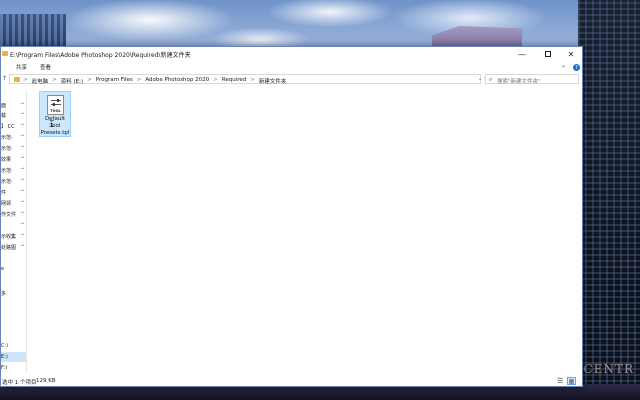 The height and width of the screenshot is (400, 640). Describe the element at coordinates (608, 369) in the screenshot. I see `building-sign: CENTR` at that location.